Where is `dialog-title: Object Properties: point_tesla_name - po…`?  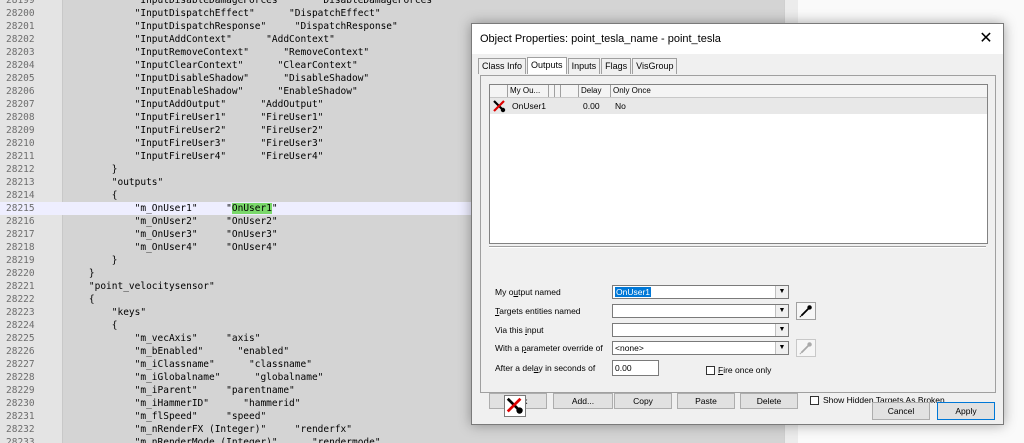 dialog-title: Object Properties: point_tesla_name - po… is located at coordinates (600, 39).